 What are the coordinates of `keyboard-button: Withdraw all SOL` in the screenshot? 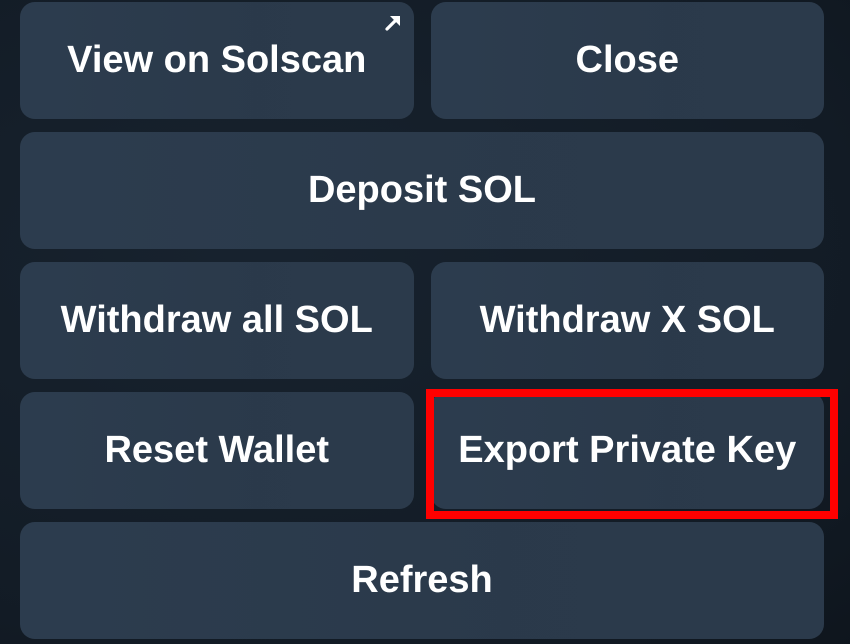 It's located at (217, 320).